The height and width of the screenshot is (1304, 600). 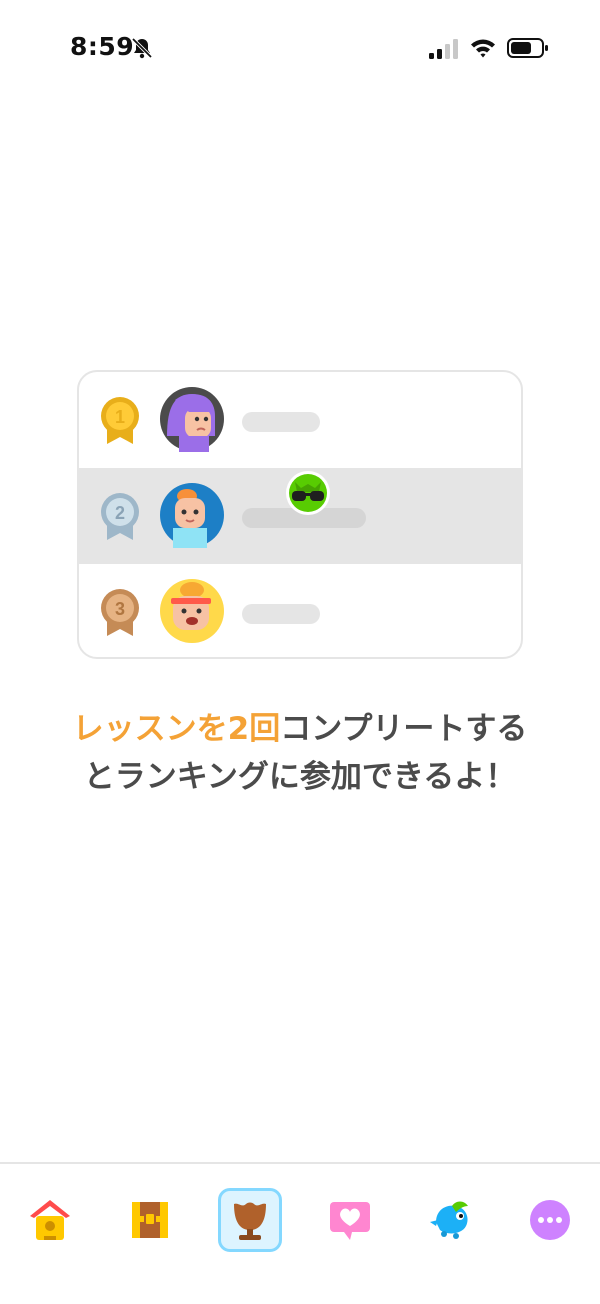 I want to click on nav-friends, so click(x=350, y=1220).